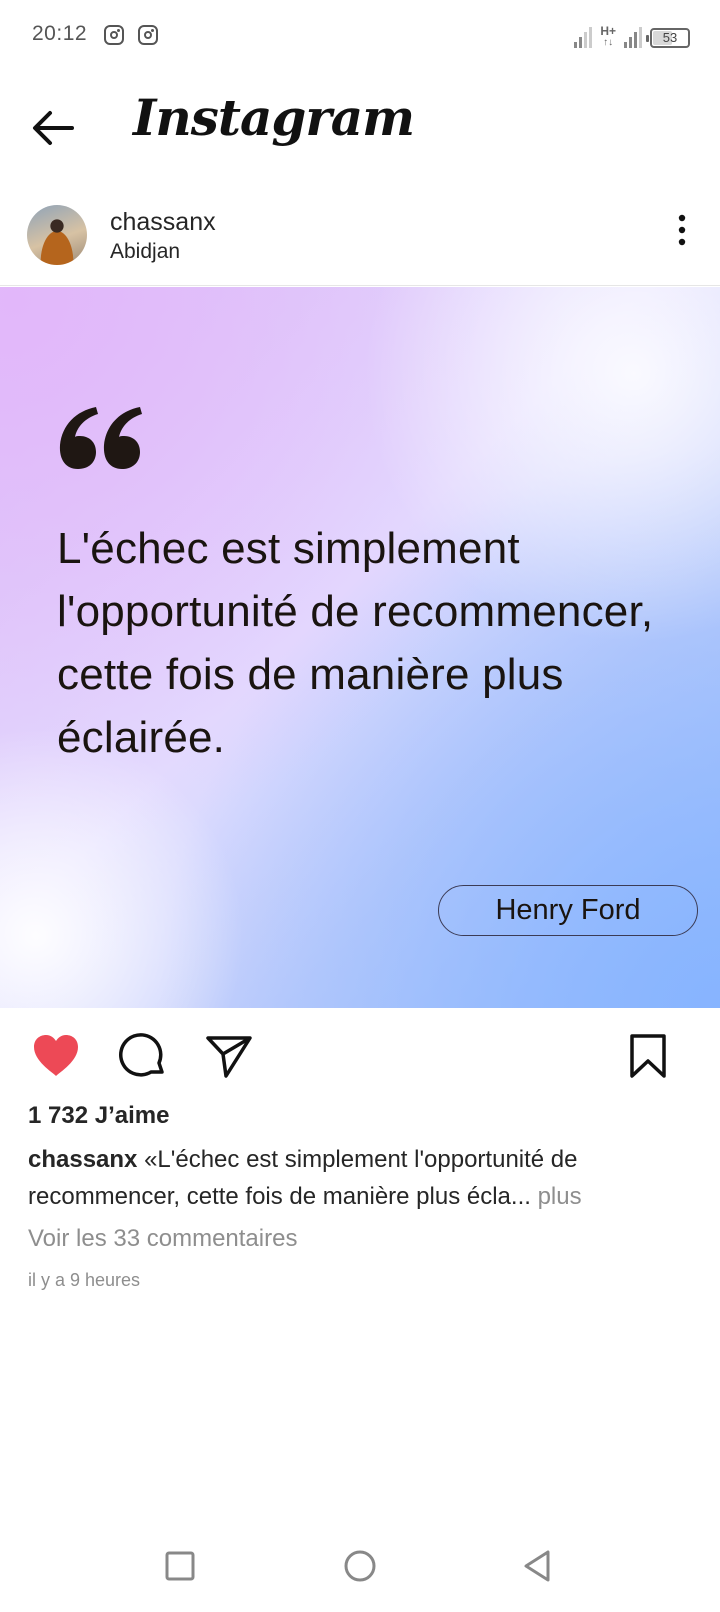  What do you see at coordinates (608, 42) in the screenshot?
I see `network-activity: ↑↓` at bounding box center [608, 42].